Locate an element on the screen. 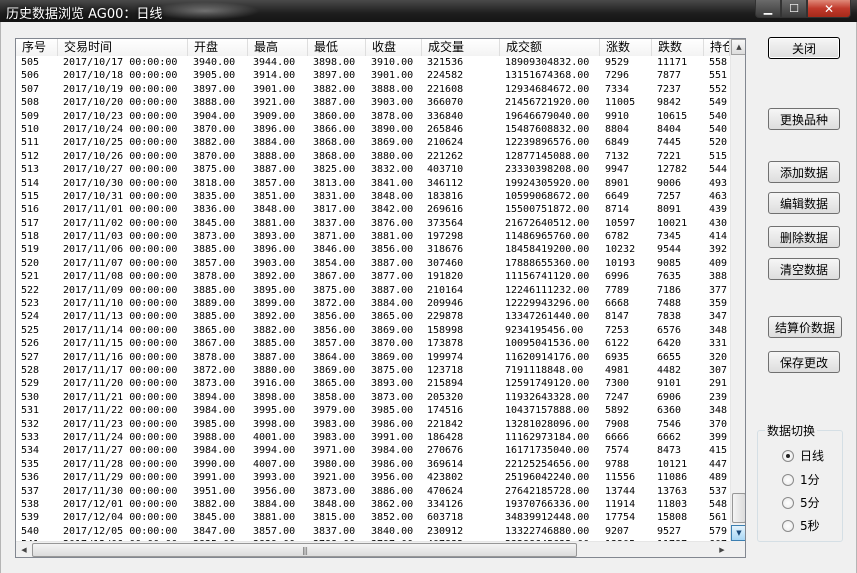 The height and width of the screenshot is (573, 857). table-cell: 3944.00 is located at coordinates (274, 62).